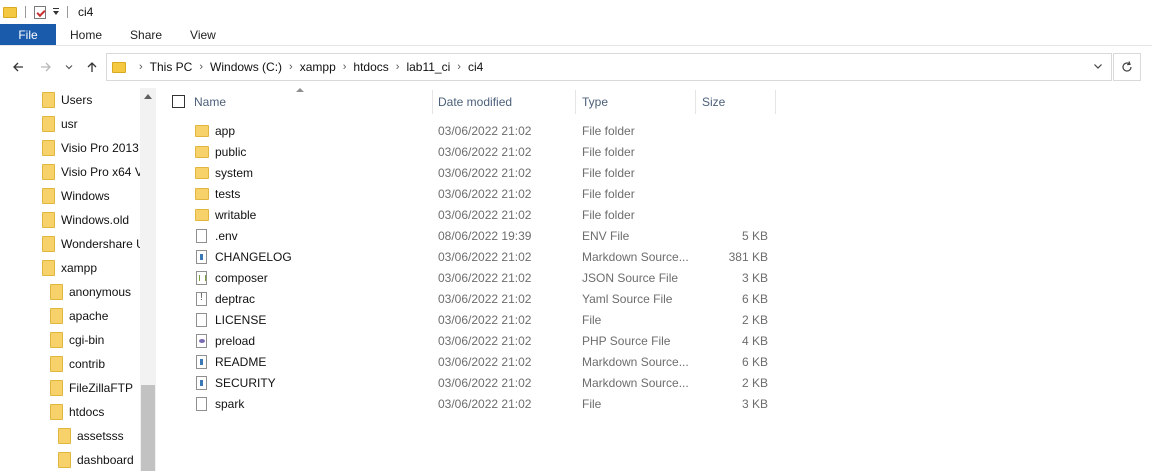  Describe the element at coordinates (69, 268) in the screenshot. I see `sidebar-item-xampp: xampp` at that location.